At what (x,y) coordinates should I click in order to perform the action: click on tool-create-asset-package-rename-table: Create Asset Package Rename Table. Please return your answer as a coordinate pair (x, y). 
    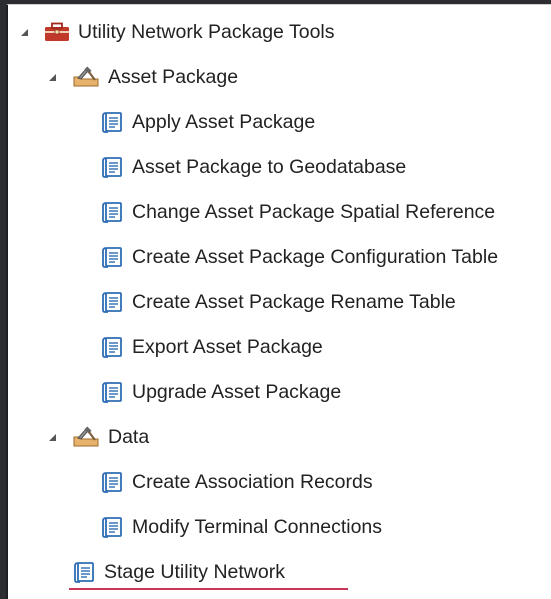
    Looking at the image, I should click on (278, 302).